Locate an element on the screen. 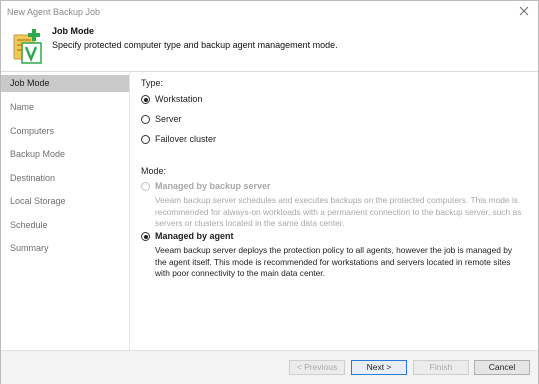  workstation-label: Workstation is located at coordinates (179, 99).